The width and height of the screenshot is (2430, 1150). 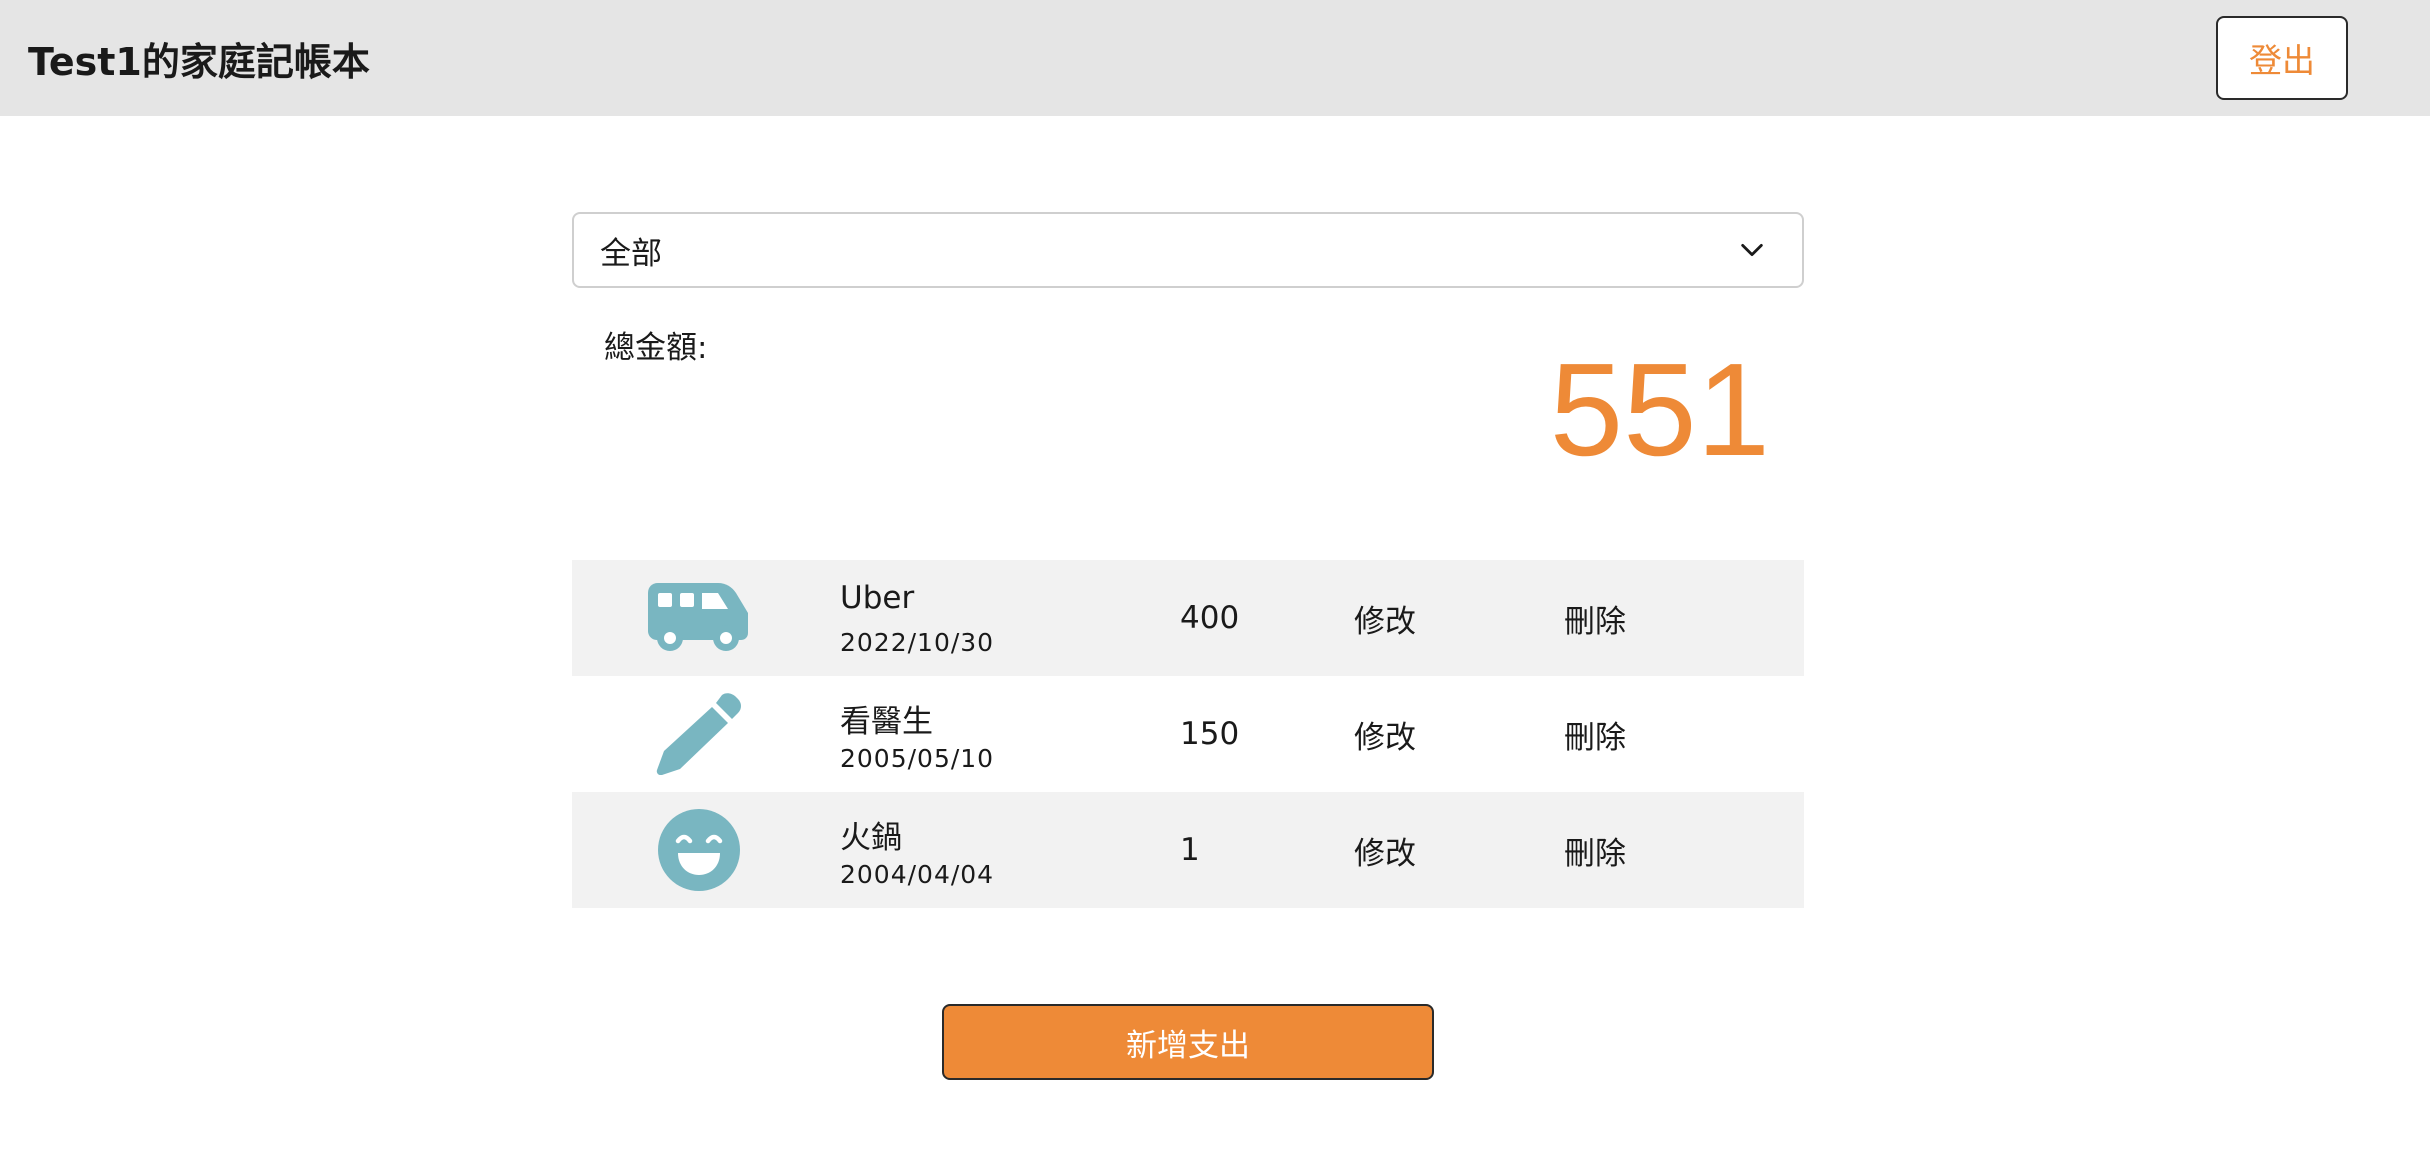 I want to click on top-bar: Test1的家庭記帳本 登出, so click(x=1215, y=58).